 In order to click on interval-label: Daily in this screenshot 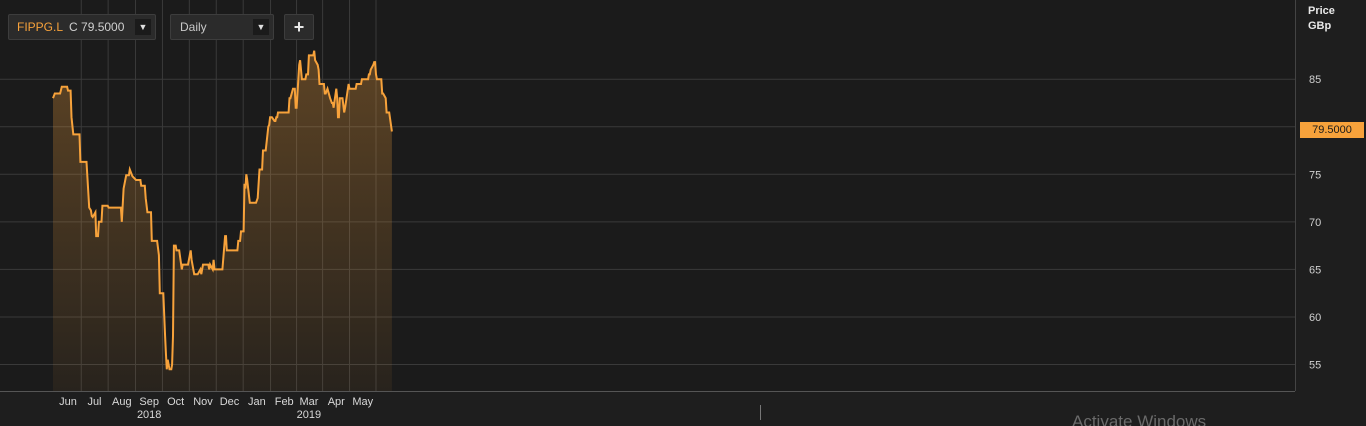, I will do `click(193, 27)`.